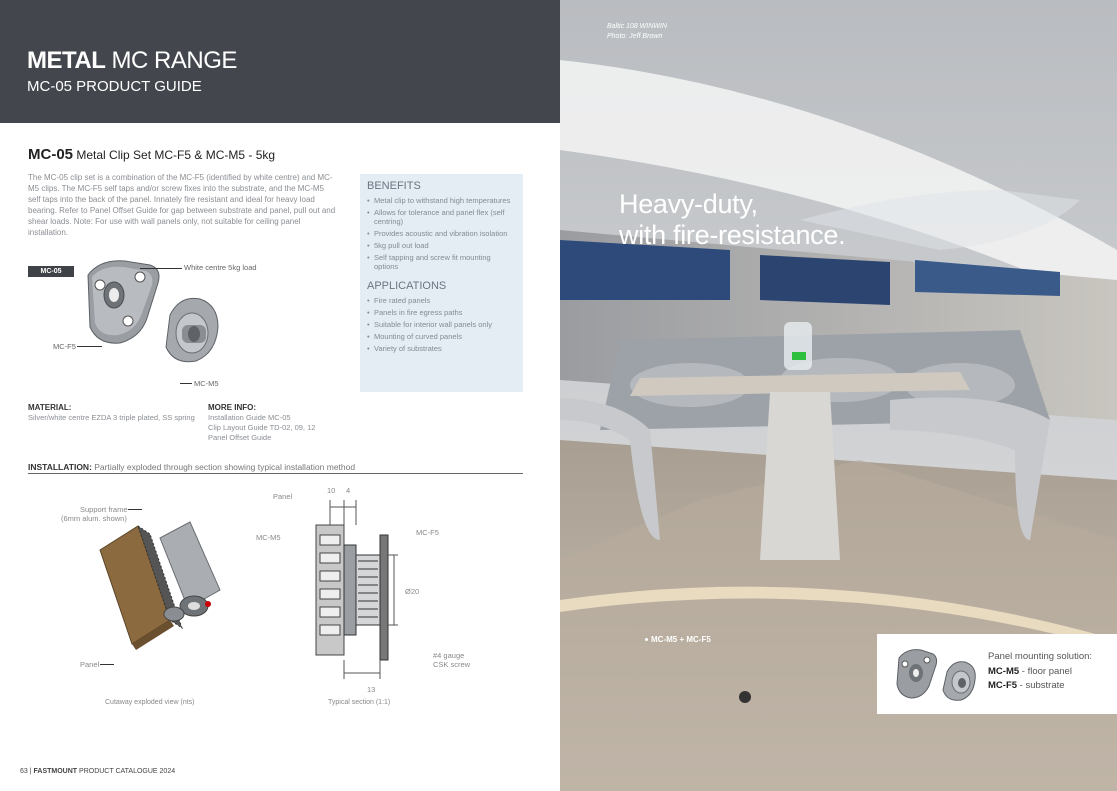 This screenshot has width=1117, height=791. Describe the element at coordinates (24, 771) in the screenshot. I see `page-number: 63` at that location.